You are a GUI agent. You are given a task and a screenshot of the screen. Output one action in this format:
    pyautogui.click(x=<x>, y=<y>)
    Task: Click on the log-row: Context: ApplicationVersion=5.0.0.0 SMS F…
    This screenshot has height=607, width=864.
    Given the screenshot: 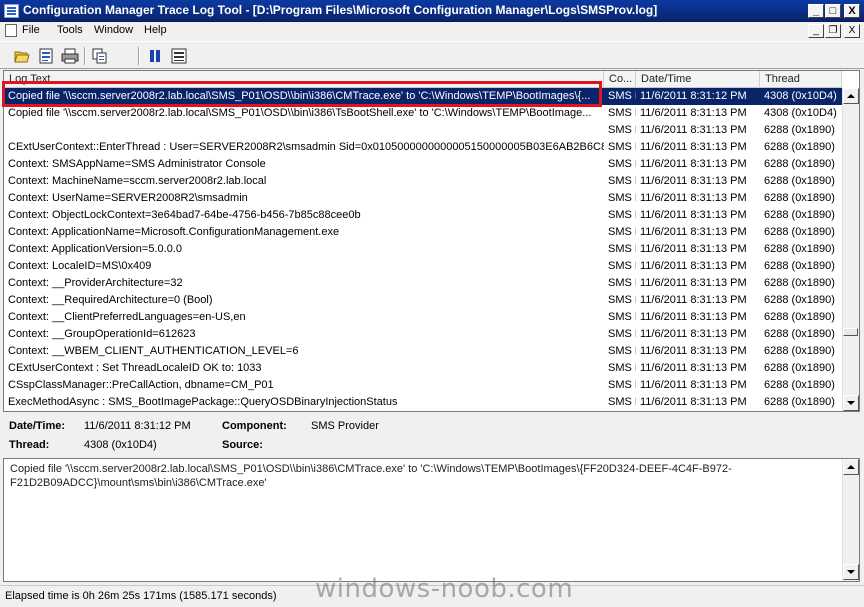 What is the action you would take?
    pyautogui.click(x=423, y=249)
    